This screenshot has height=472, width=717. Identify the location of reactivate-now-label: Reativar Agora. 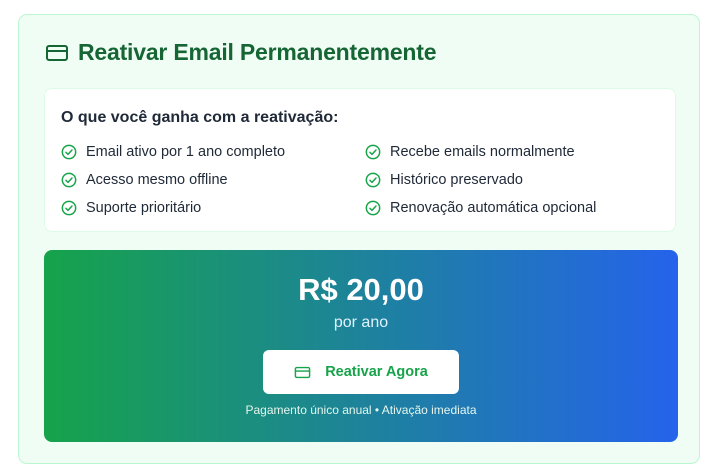
(376, 372).